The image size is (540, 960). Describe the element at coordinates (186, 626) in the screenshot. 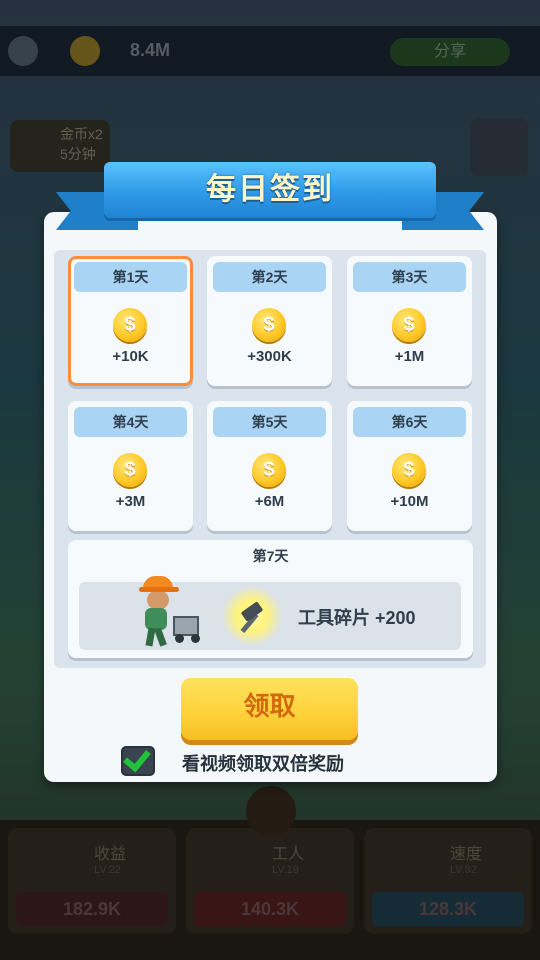

I see `hand-cart-icon` at that location.